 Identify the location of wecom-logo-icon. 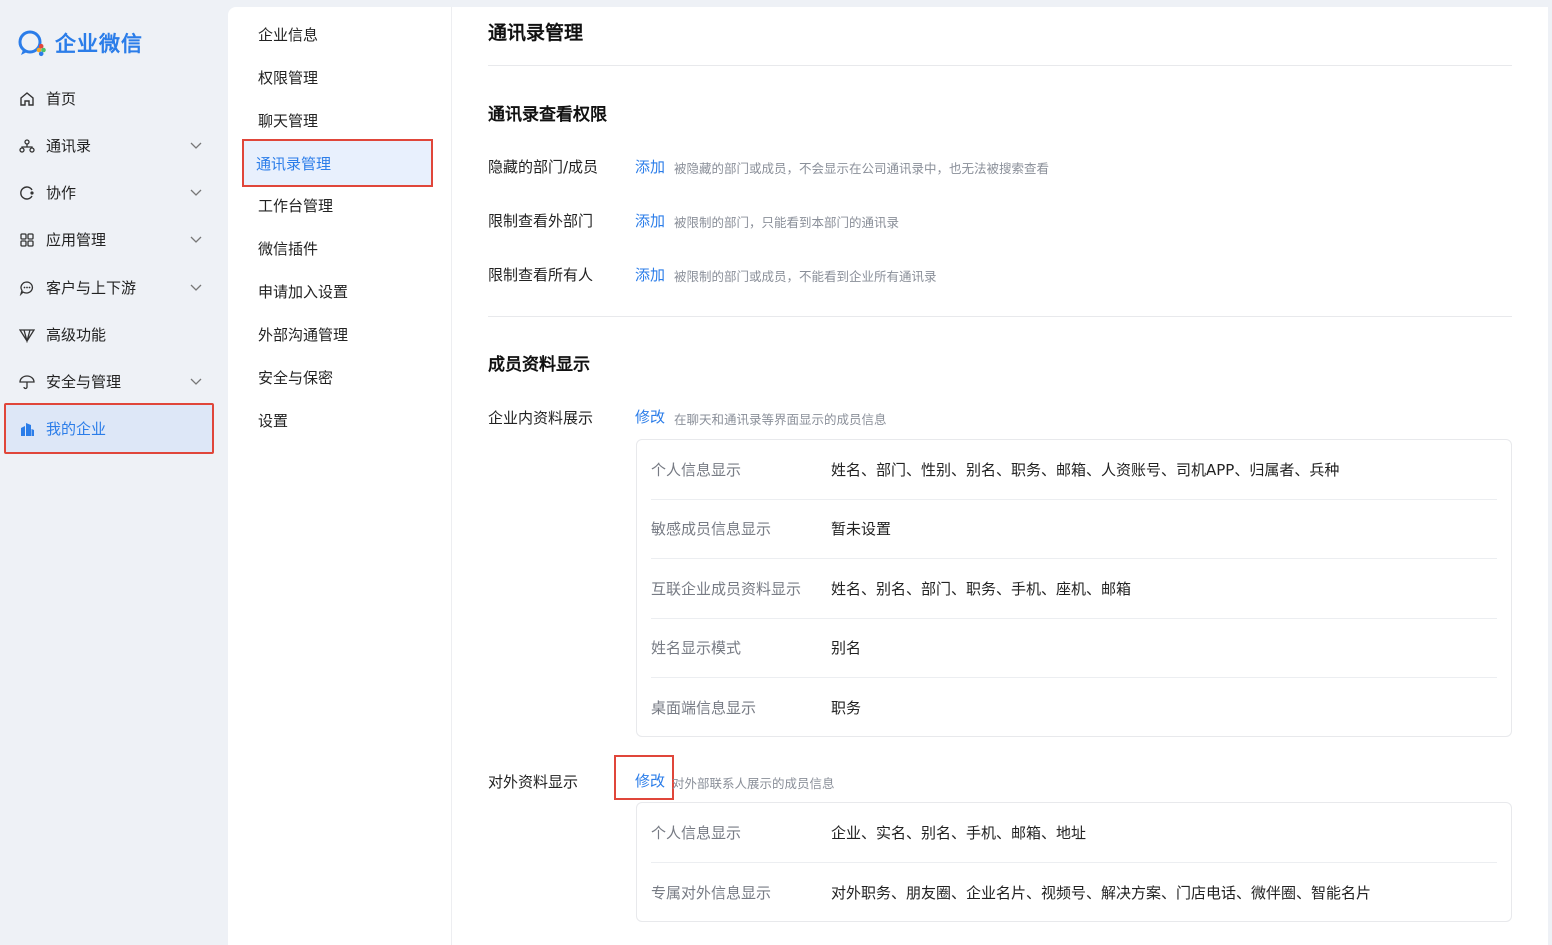
(32, 43).